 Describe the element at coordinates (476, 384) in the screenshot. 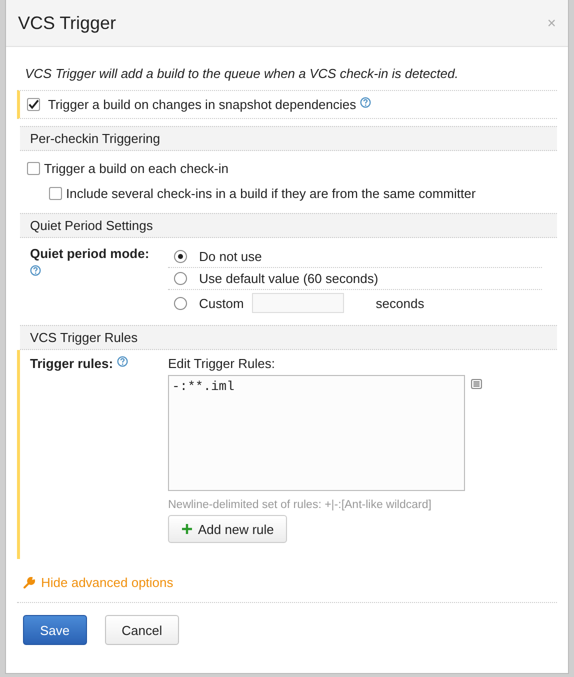

I see `list-icon` at that location.